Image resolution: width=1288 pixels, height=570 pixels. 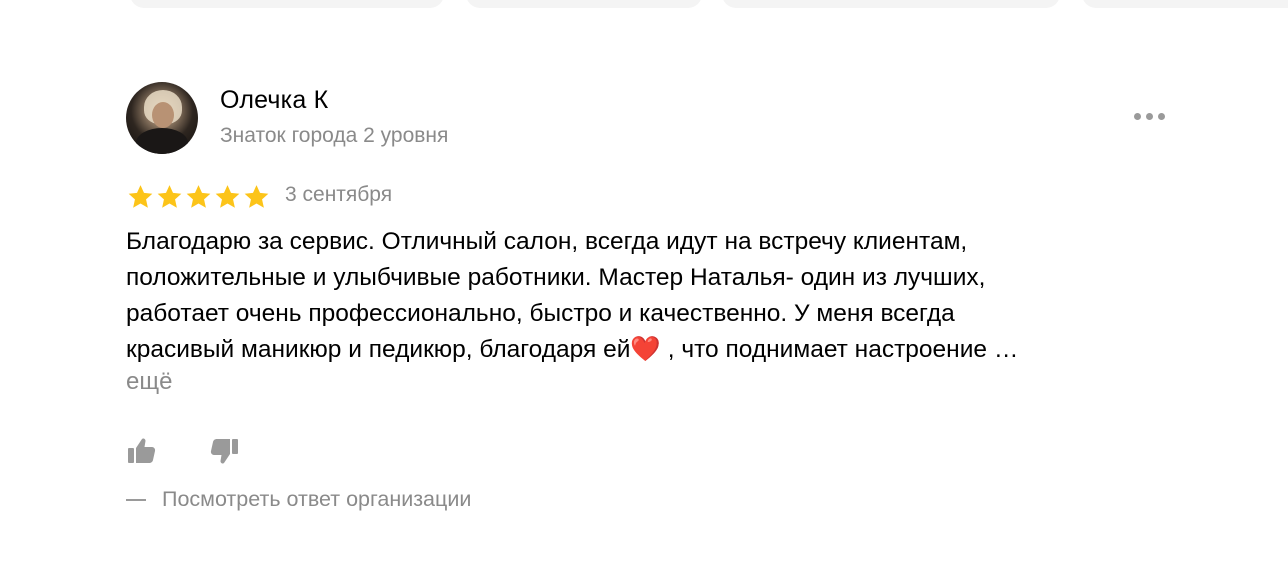 What do you see at coordinates (317, 499) in the screenshot?
I see `view-org-answer-label: Посмотреть ответ организации` at bounding box center [317, 499].